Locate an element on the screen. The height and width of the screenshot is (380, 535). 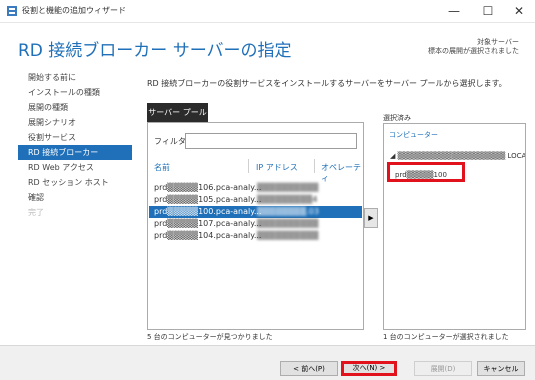
title-bar: 役割と機能の追加ウィザード — ☐ ✕ is located at coordinates (267, 11).